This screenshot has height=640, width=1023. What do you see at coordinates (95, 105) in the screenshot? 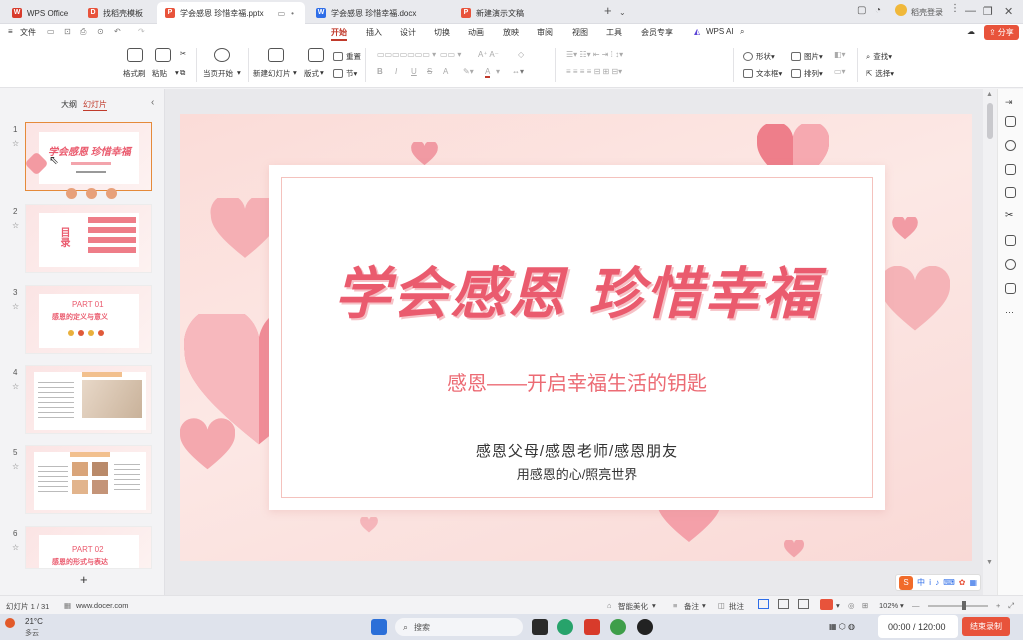
I see `tab-slides: 幻灯片` at bounding box center [95, 105].